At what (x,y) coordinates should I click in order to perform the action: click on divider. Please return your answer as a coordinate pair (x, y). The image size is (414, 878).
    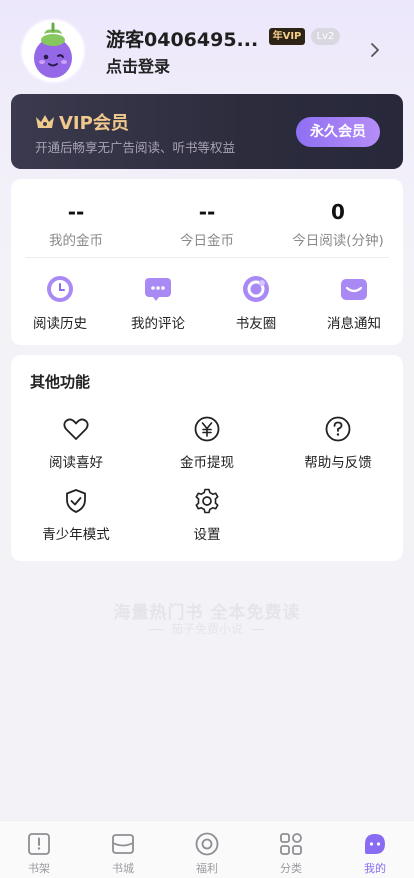
    Looking at the image, I should click on (207, 257).